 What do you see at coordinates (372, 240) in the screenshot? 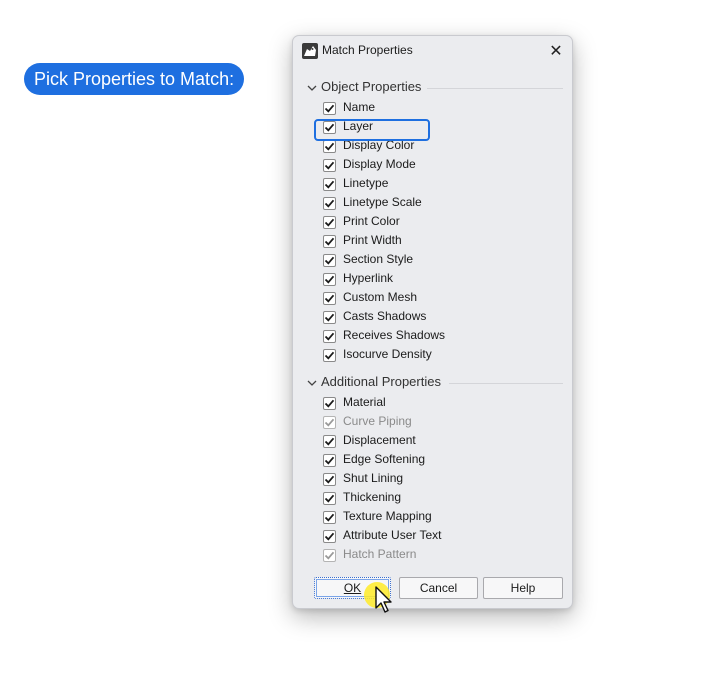
I see `checkbox-label: Print Width` at bounding box center [372, 240].